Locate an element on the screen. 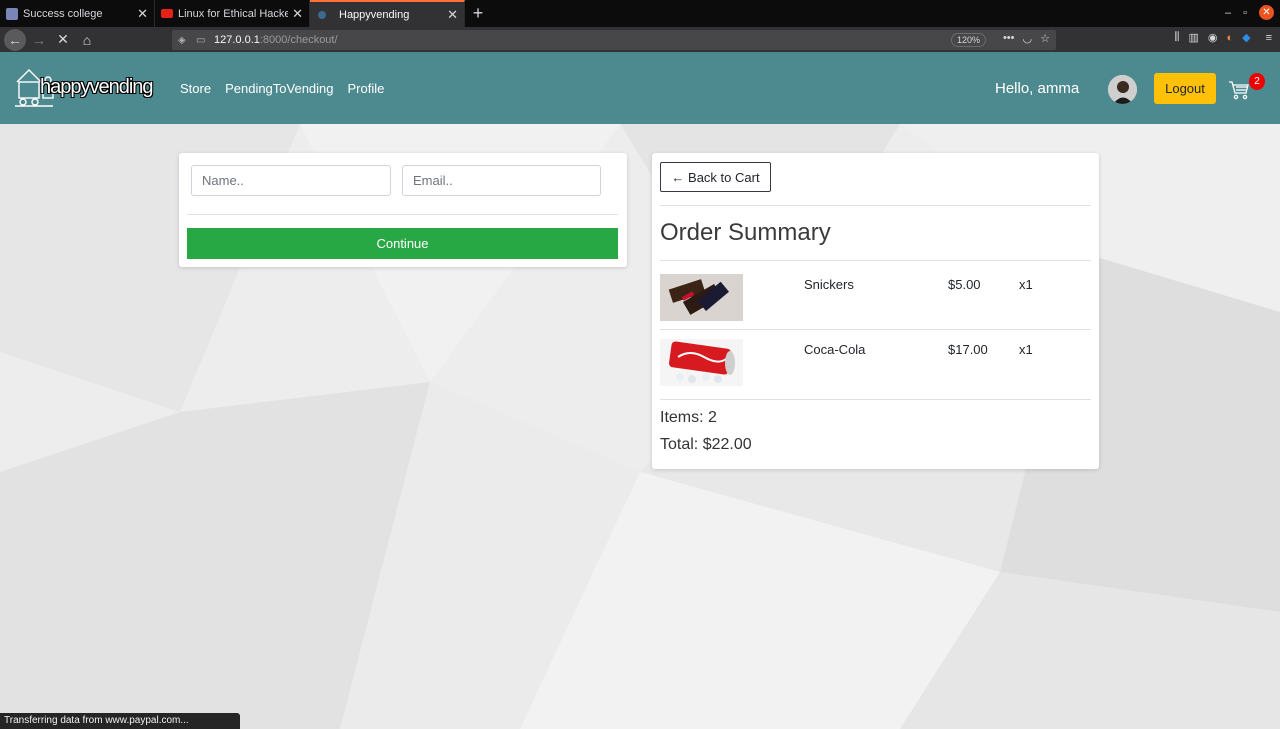 This screenshot has height=729, width=1280. college-favicon-icon is located at coordinates (12, 13).